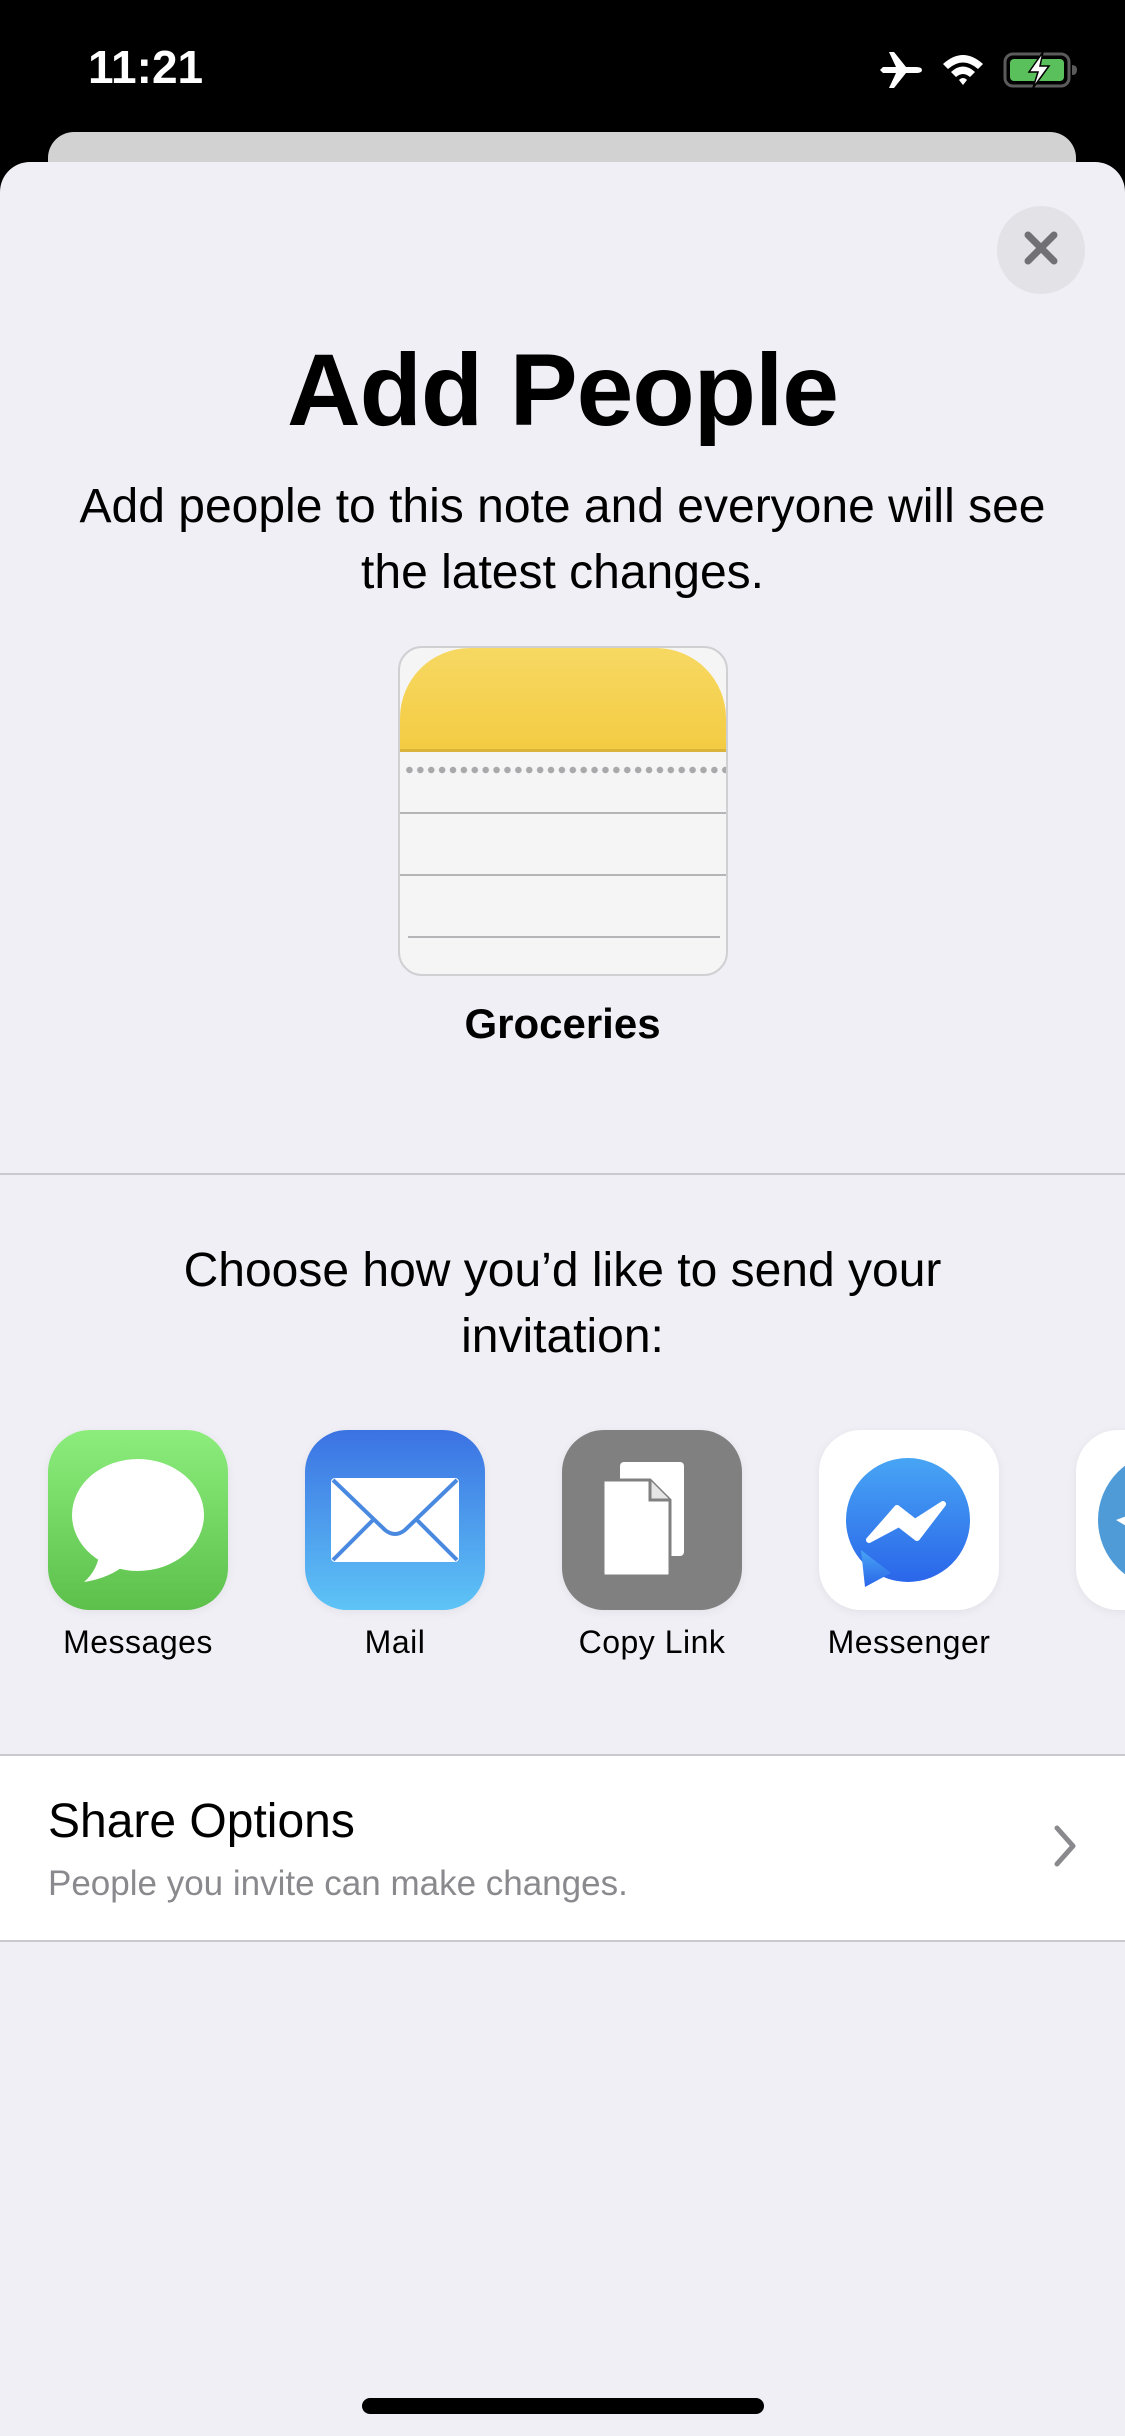 This screenshot has height=2436, width=1125. Describe the element at coordinates (1065, 1848) in the screenshot. I see `chevron-right-icon` at that location.